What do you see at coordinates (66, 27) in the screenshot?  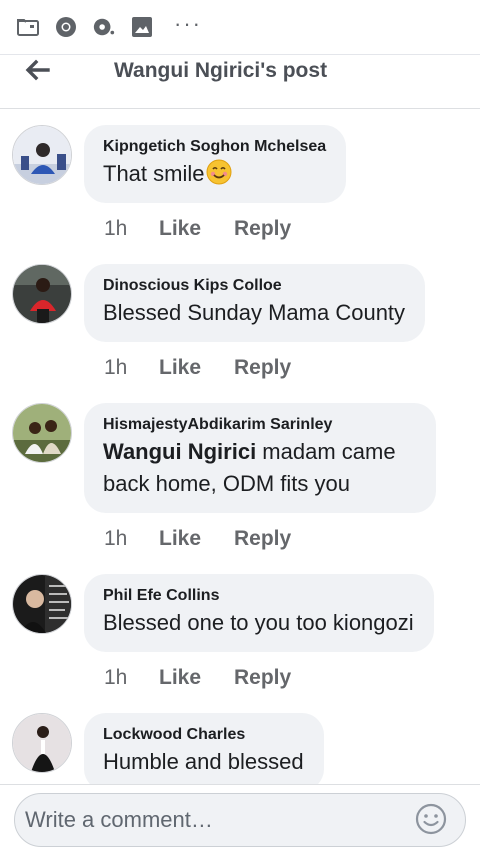 I see `chrome-icon` at bounding box center [66, 27].